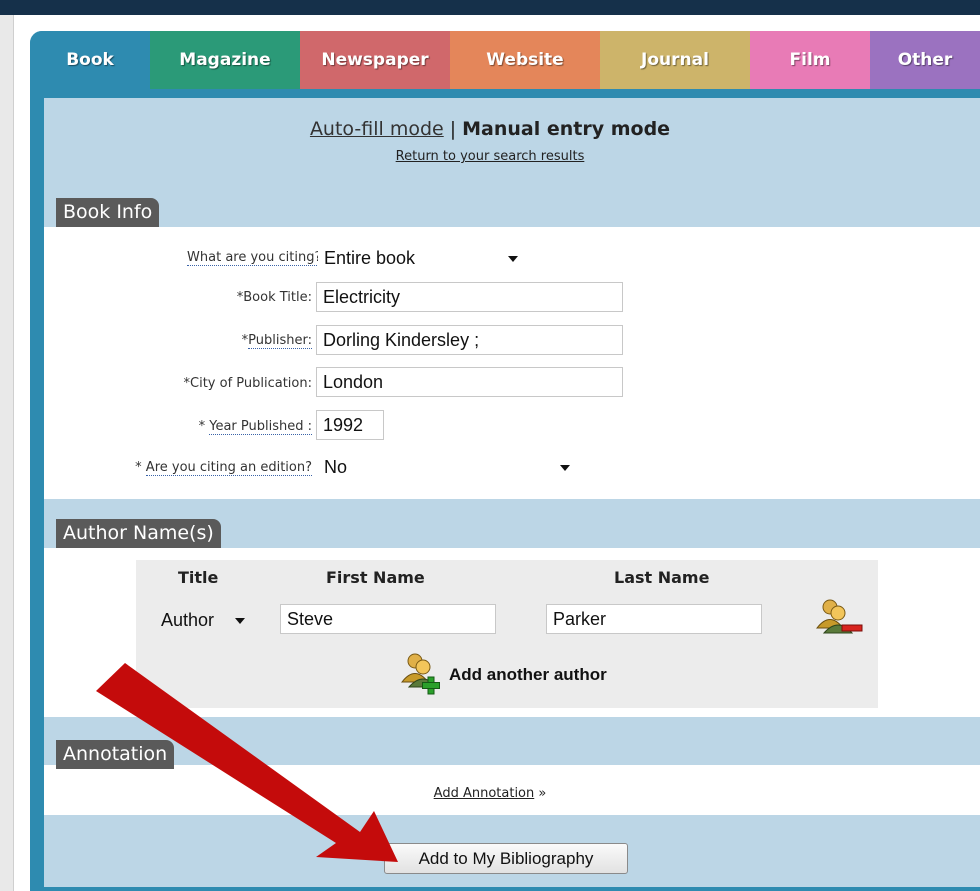 The image size is (980, 891). Describe the element at coordinates (388, 619) in the screenshot. I see `author-first-name-field: Steve` at that location.